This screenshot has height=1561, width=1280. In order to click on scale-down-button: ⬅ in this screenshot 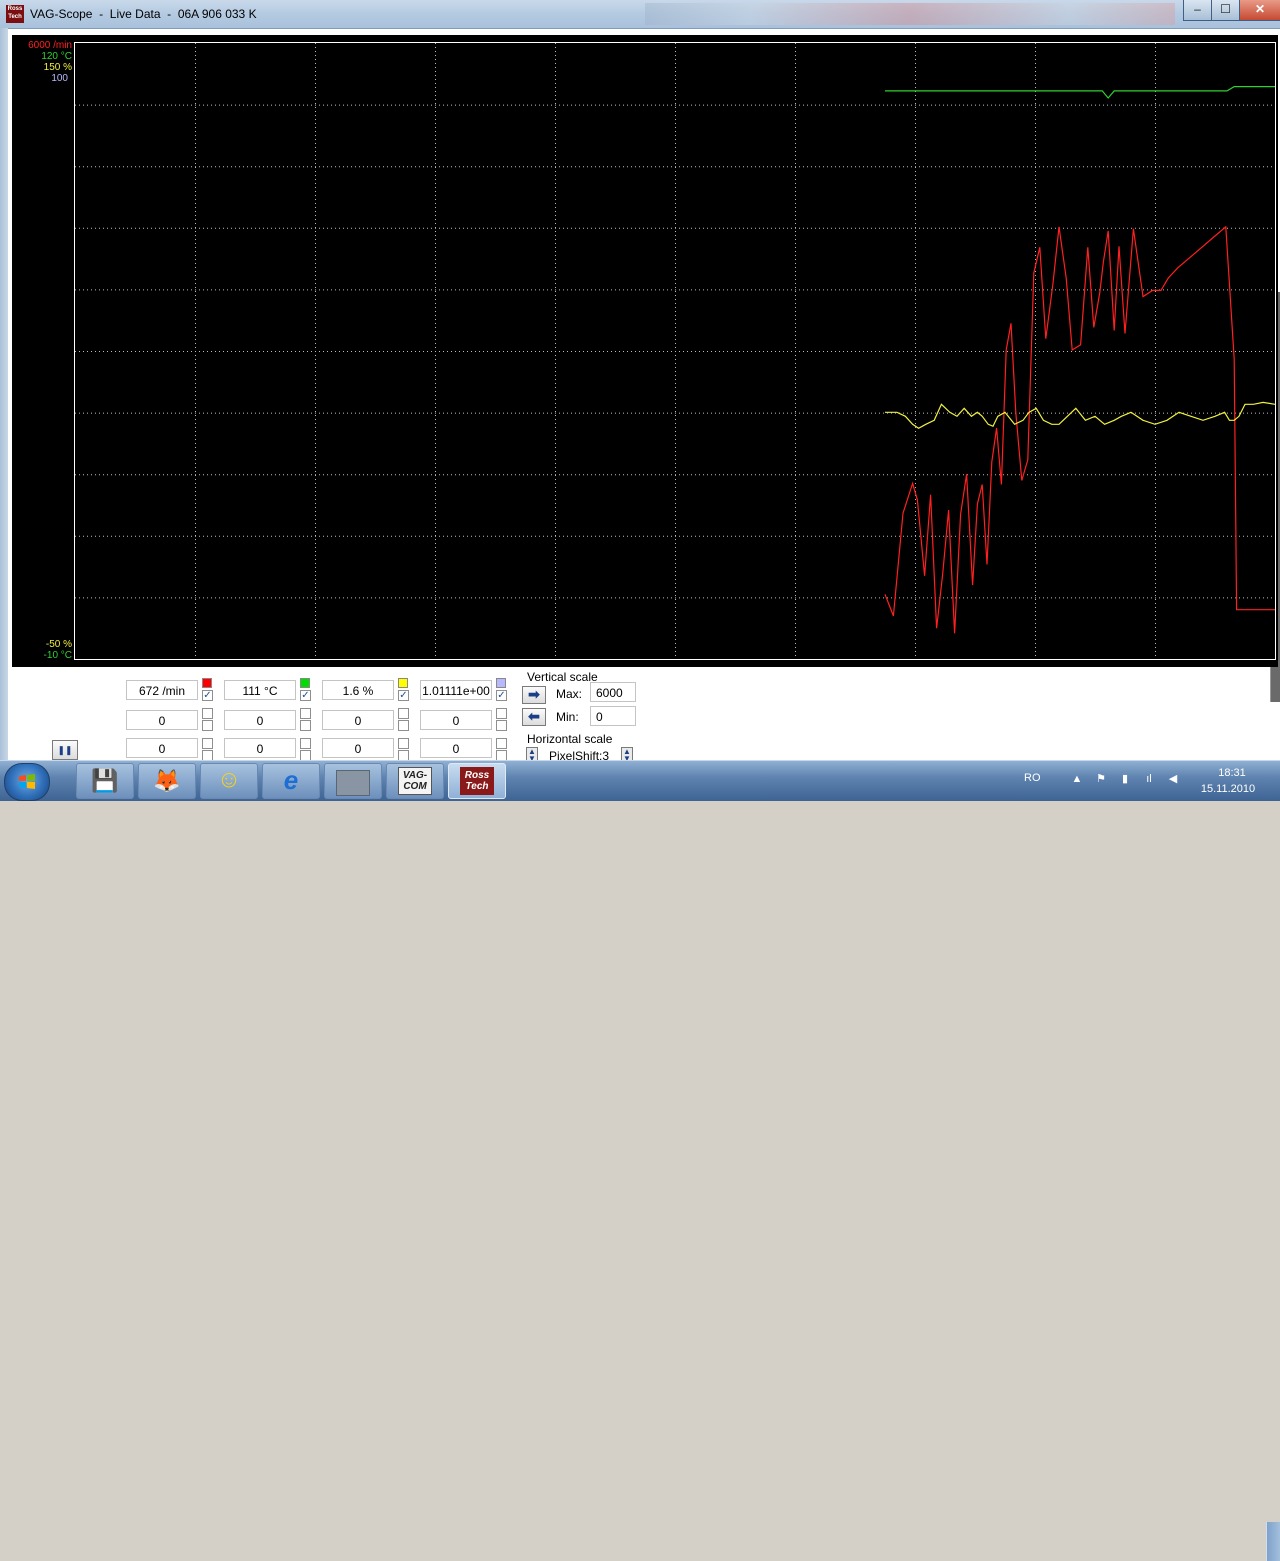, I will do `click(534, 717)`.